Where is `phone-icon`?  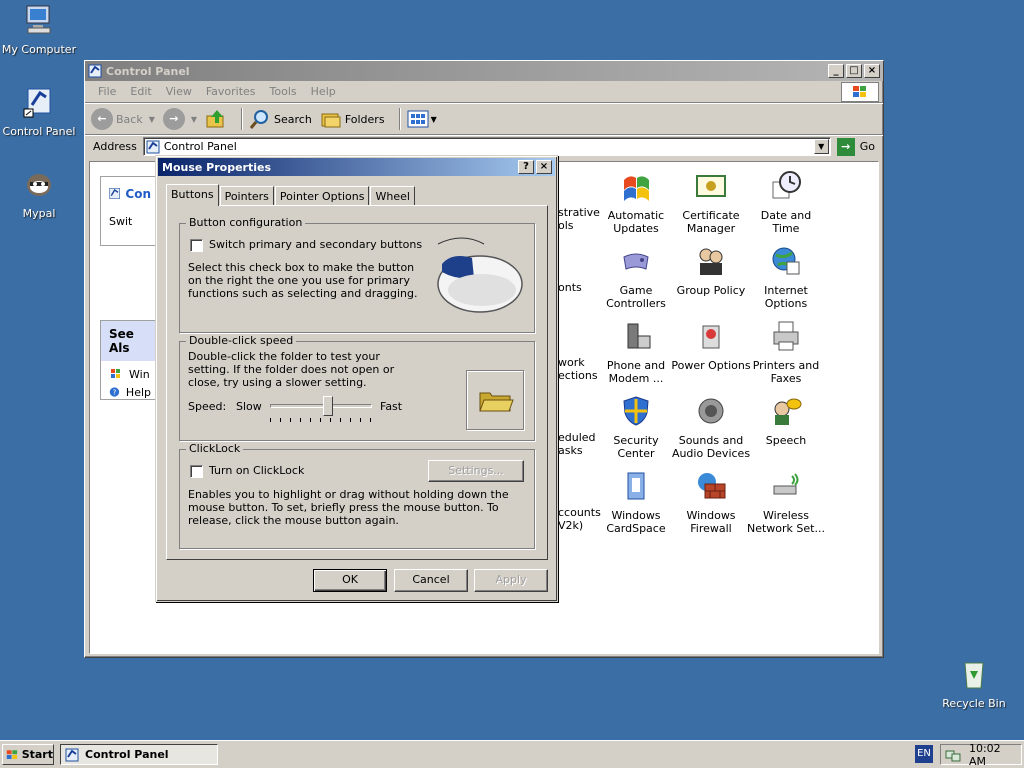
phone-icon is located at coordinates (639, 336).